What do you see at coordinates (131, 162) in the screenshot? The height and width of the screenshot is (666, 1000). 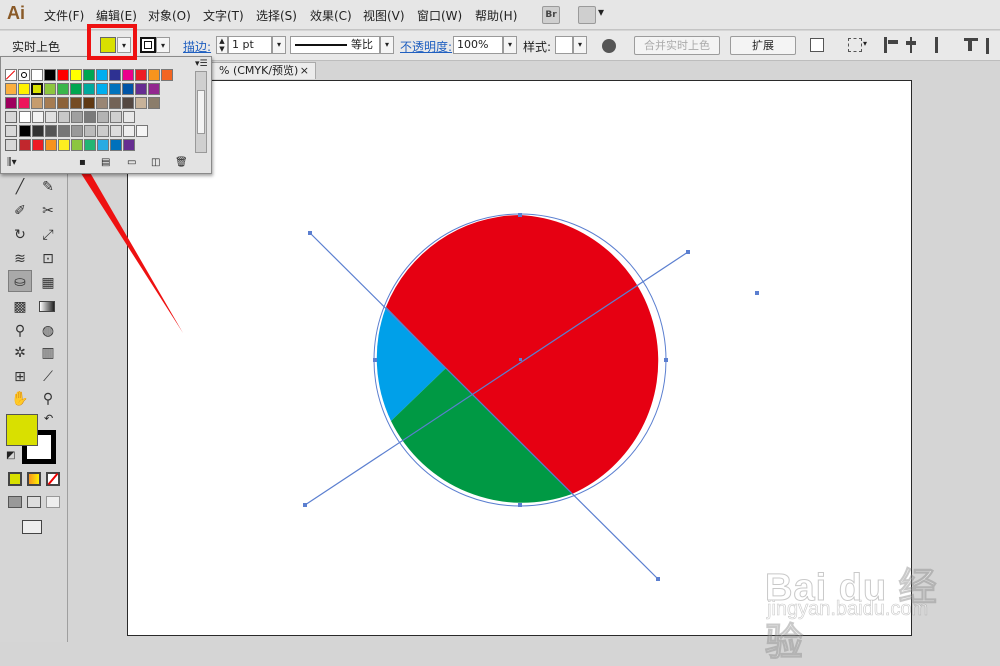 I see `new-color-group-icon: ▭` at bounding box center [131, 162].